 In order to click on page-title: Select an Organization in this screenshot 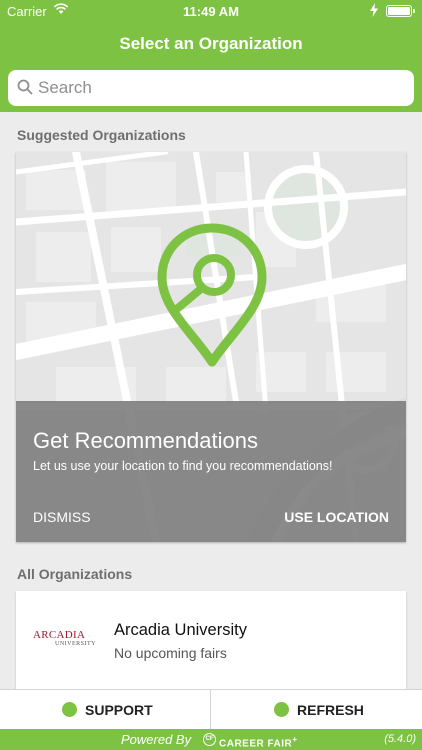, I will do `click(211, 43)`.